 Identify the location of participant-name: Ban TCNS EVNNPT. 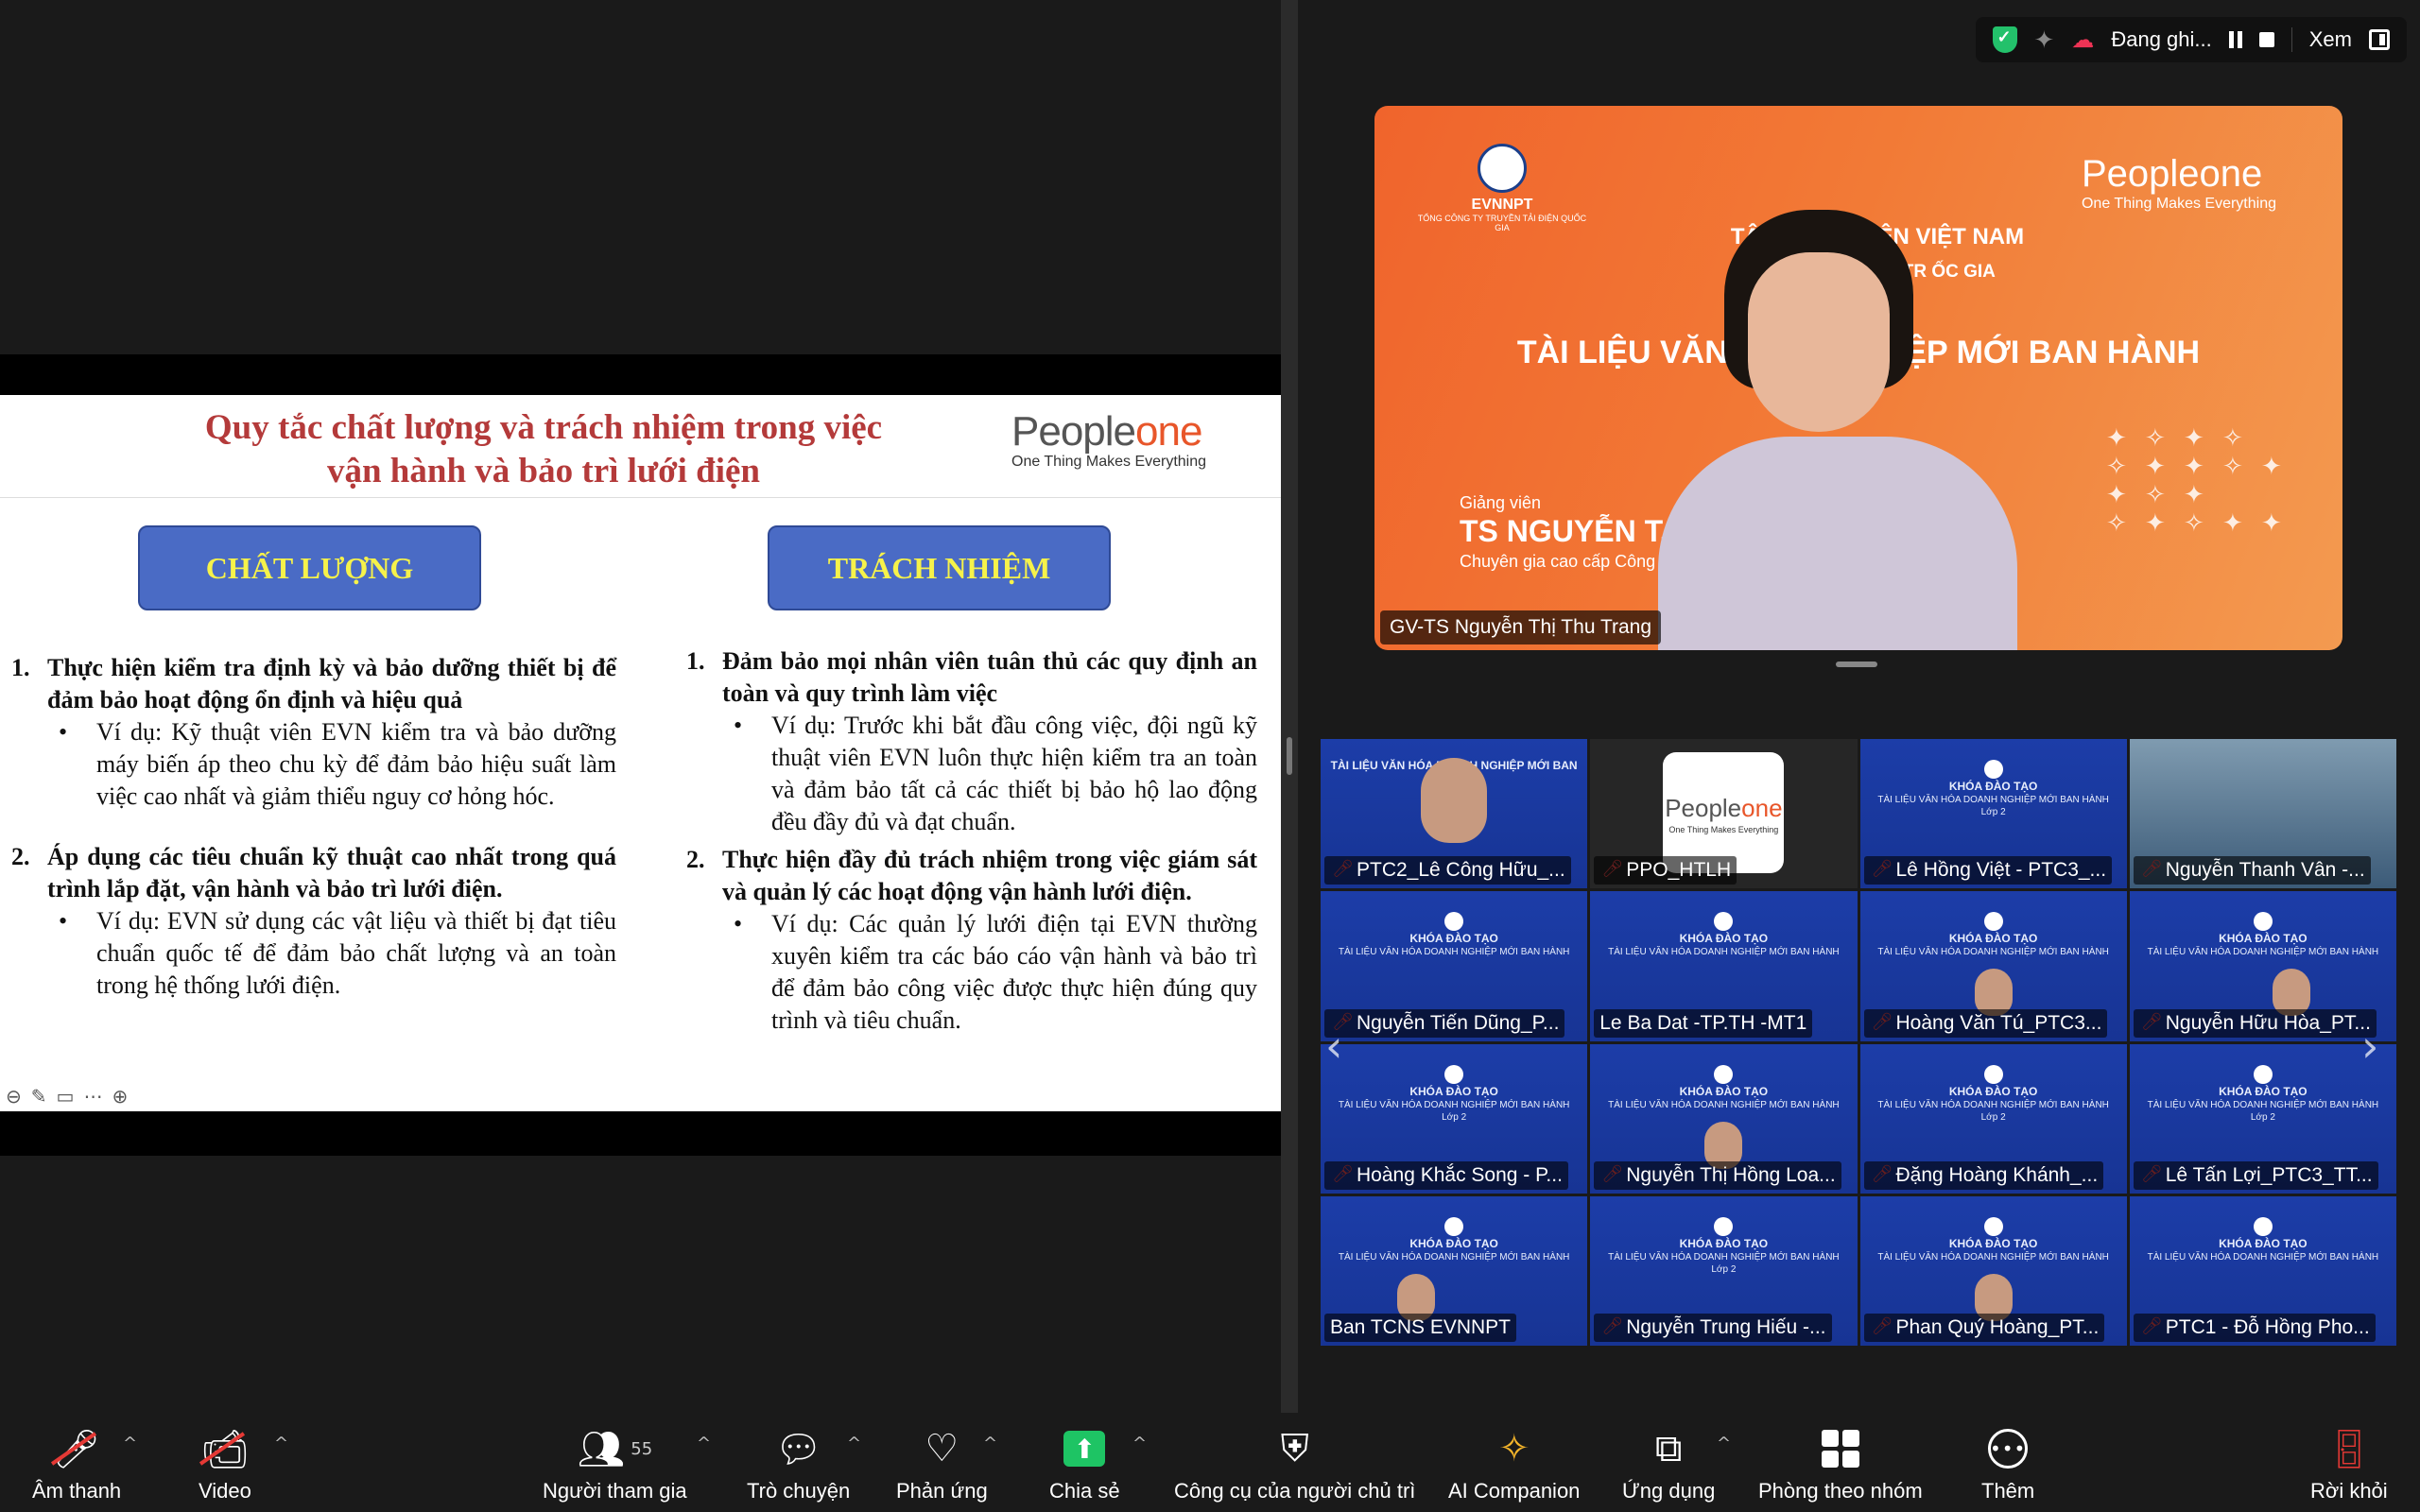
(1420, 1328).